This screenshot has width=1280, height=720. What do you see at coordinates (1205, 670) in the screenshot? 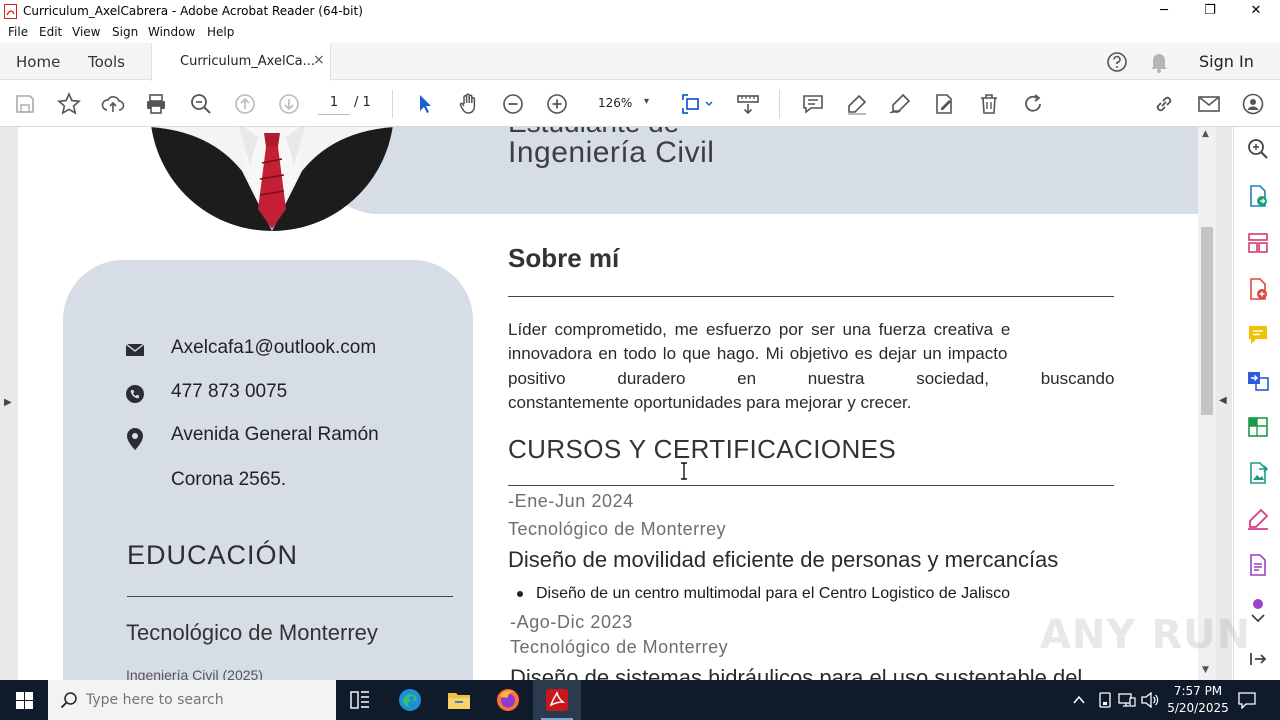
I see `scroll-down-arrow-icon: ▼` at bounding box center [1205, 670].